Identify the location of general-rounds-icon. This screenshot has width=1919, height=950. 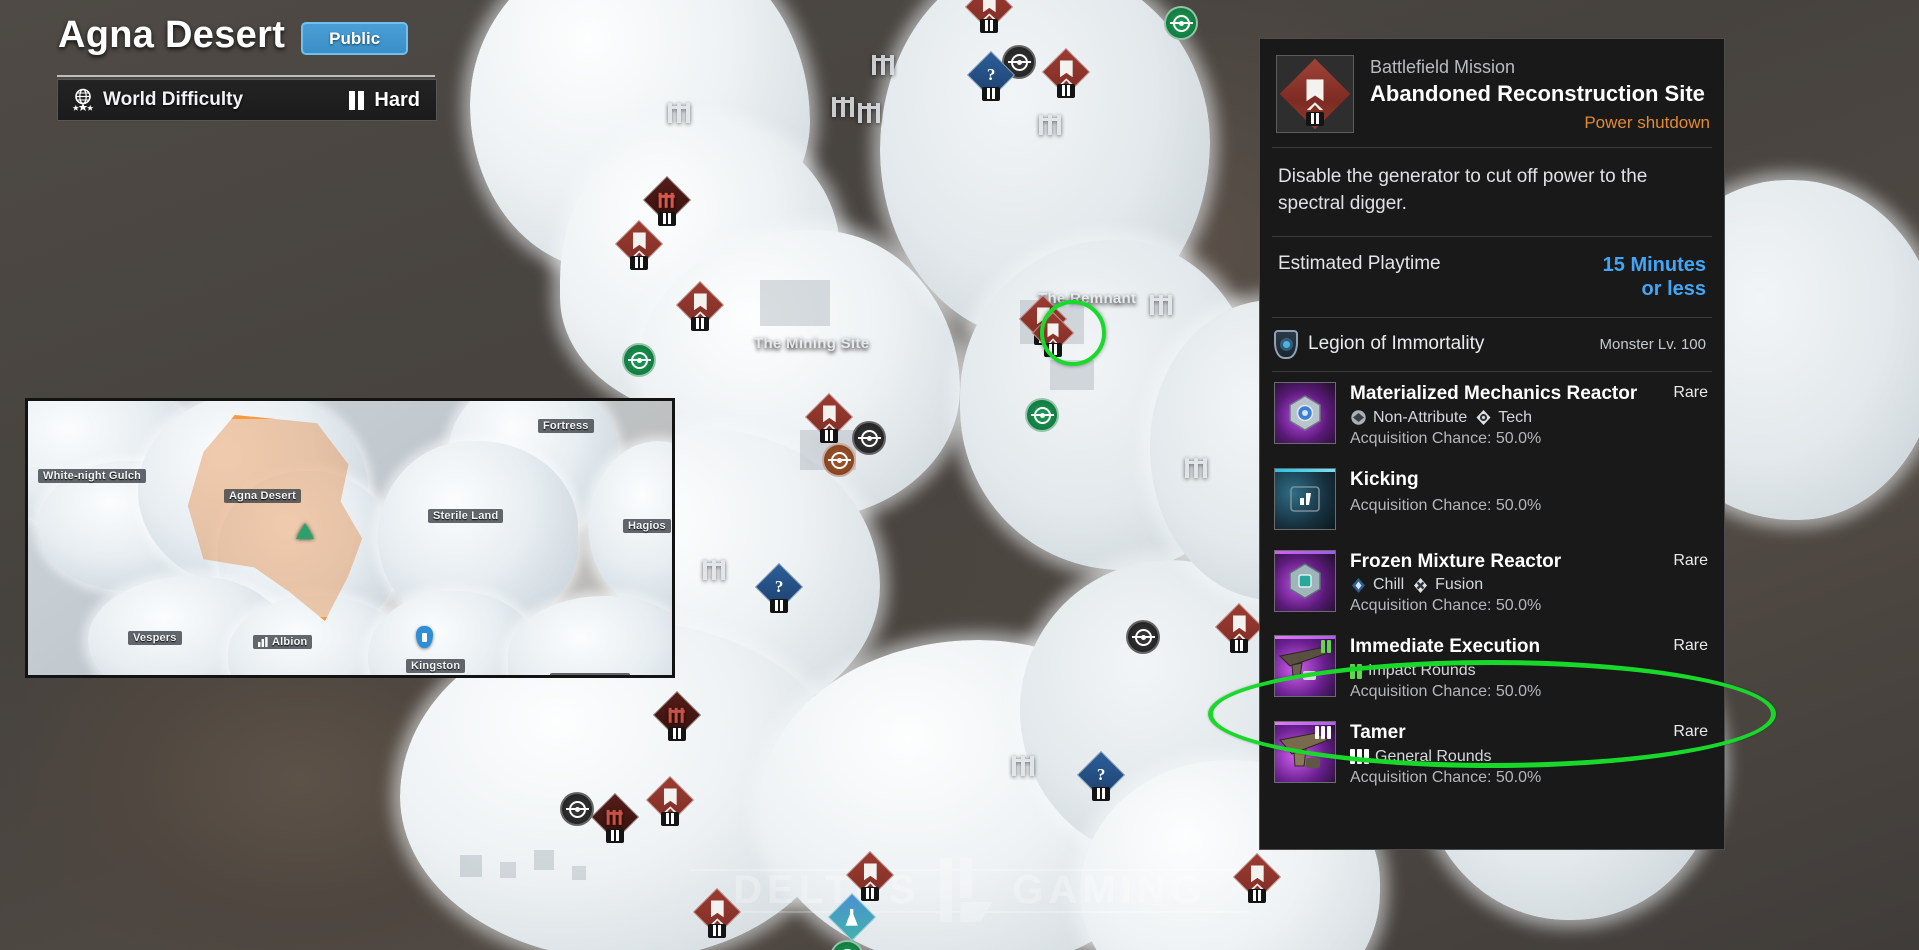
(1359, 757).